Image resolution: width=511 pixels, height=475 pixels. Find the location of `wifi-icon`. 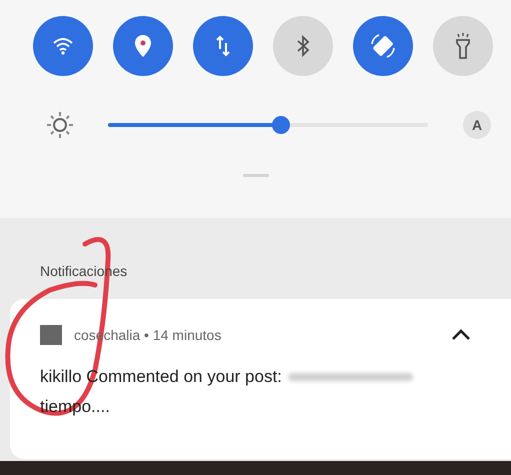

wifi-icon is located at coordinates (63, 46).